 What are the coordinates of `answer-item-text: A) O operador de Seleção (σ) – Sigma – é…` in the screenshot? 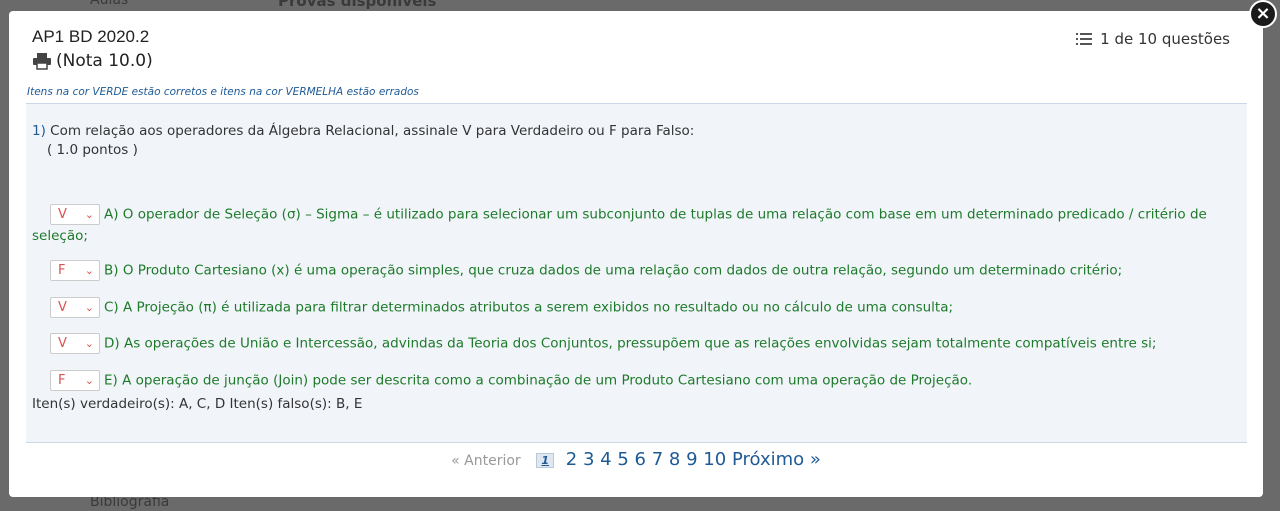 It's located at (619, 225).